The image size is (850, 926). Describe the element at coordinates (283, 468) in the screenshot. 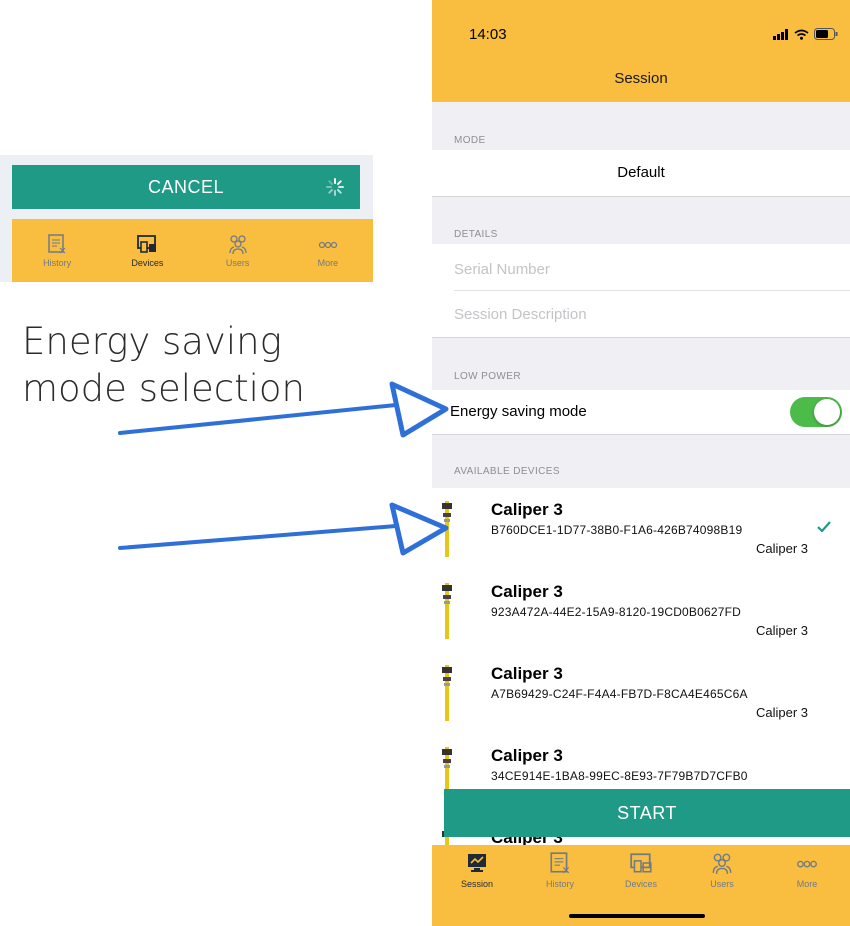

I see `annotation-arrows` at that location.